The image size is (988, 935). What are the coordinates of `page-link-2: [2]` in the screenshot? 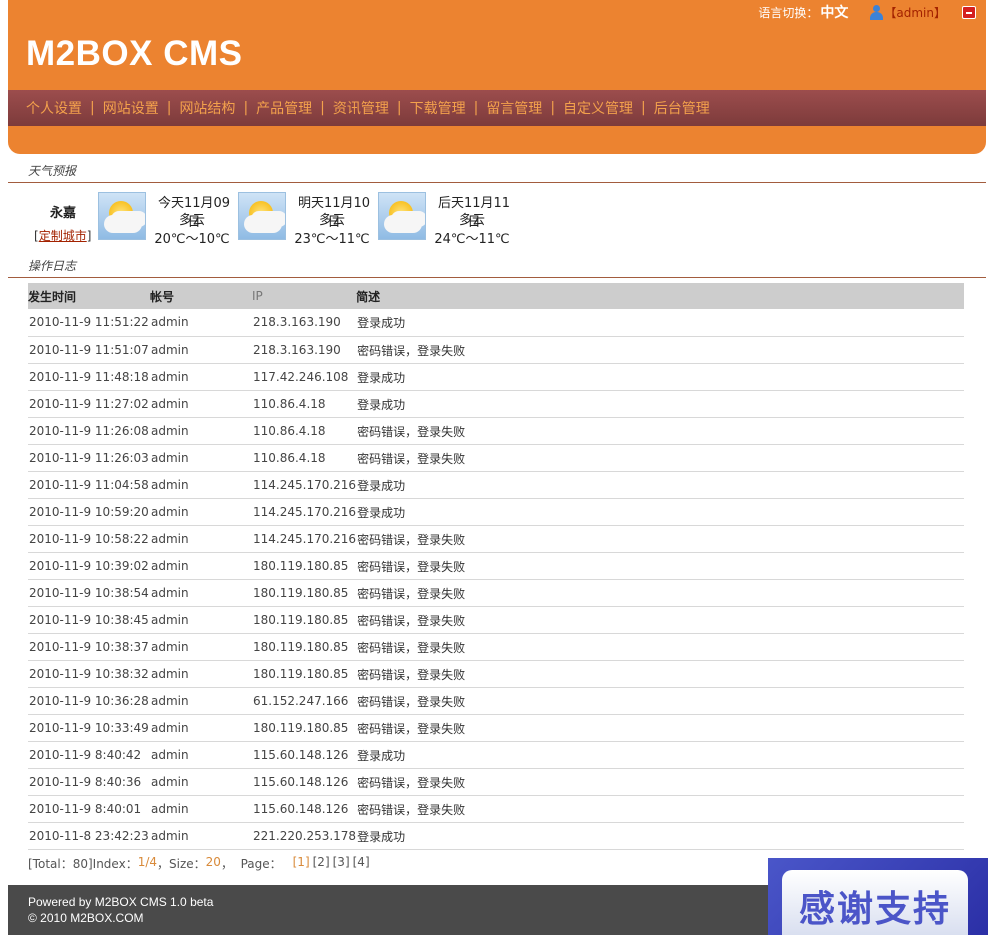 It's located at (321, 863).